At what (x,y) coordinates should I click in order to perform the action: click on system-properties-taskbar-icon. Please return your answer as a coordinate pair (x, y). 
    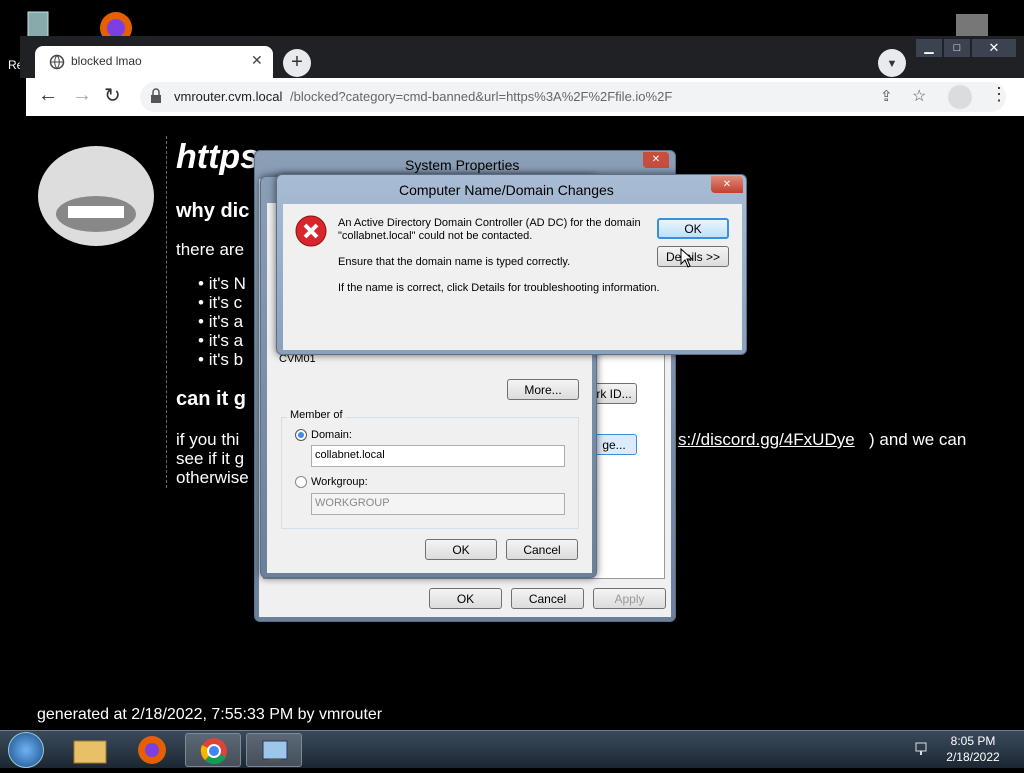
    Looking at the image, I should click on (274, 750).